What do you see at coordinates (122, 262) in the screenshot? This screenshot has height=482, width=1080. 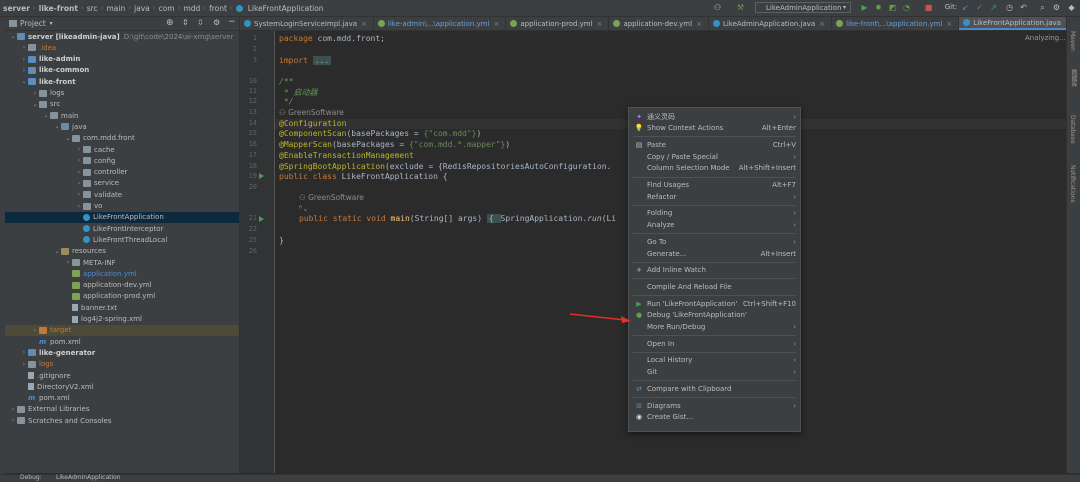 I see `tree-item: › META-INF` at bounding box center [122, 262].